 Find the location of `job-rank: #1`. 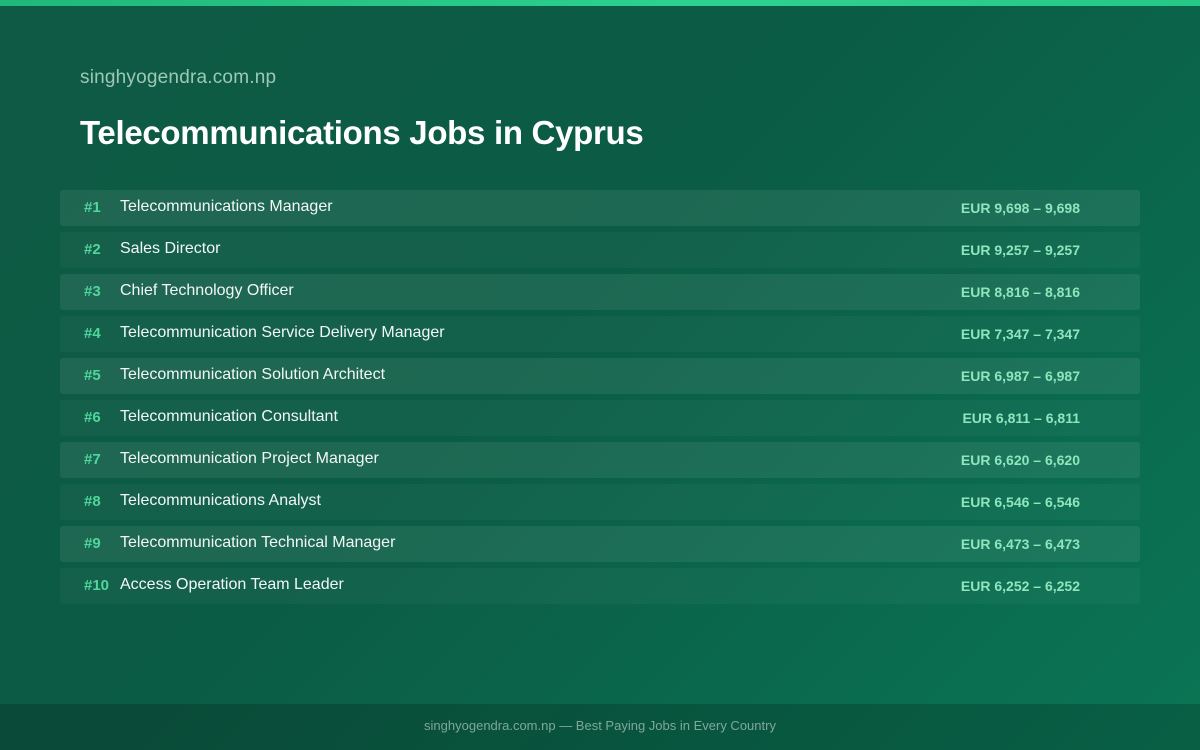

job-rank: #1 is located at coordinates (92, 207).